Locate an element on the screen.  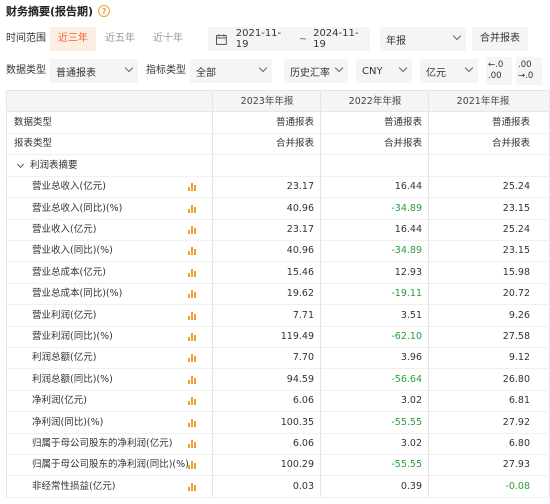
column-header: 2021年年报 is located at coordinates (483, 101).